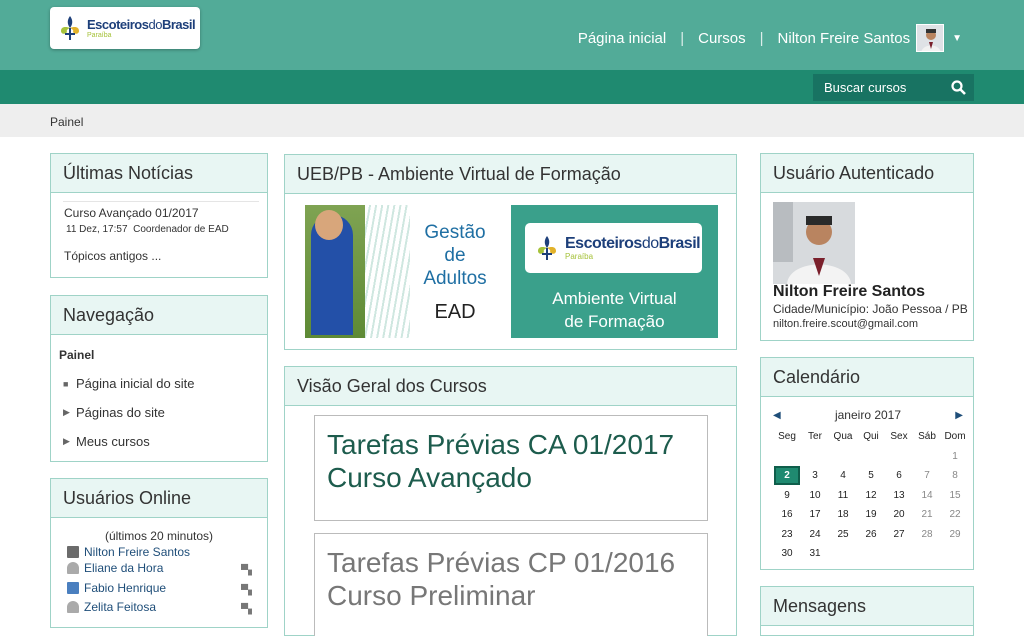  What do you see at coordinates (579, 256) in the screenshot?
I see `banner-logo-region: Paraíba` at bounding box center [579, 256].